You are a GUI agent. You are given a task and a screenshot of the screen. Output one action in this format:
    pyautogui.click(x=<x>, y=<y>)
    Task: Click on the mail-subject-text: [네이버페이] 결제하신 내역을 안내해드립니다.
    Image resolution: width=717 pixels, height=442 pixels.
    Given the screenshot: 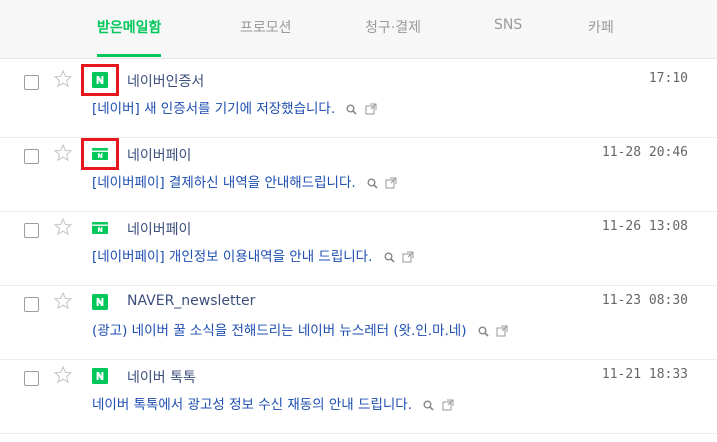 What is the action you would take?
    pyautogui.click(x=224, y=183)
    